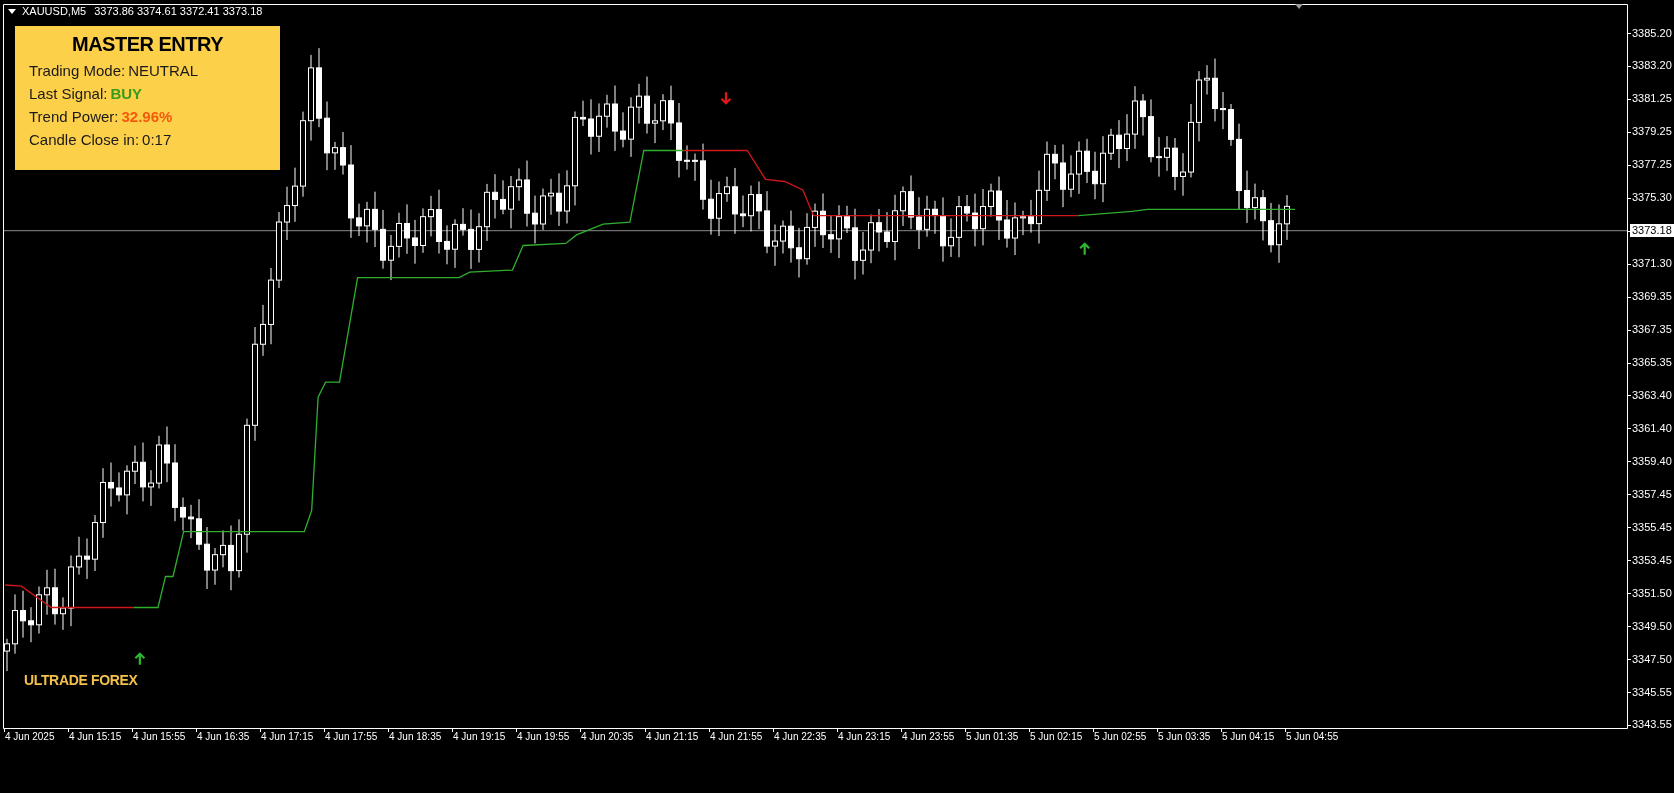  Describe the element at coordinates (1184, 737) in the screenshot. I see `time-label: 5 Jun 03:35` at that location.